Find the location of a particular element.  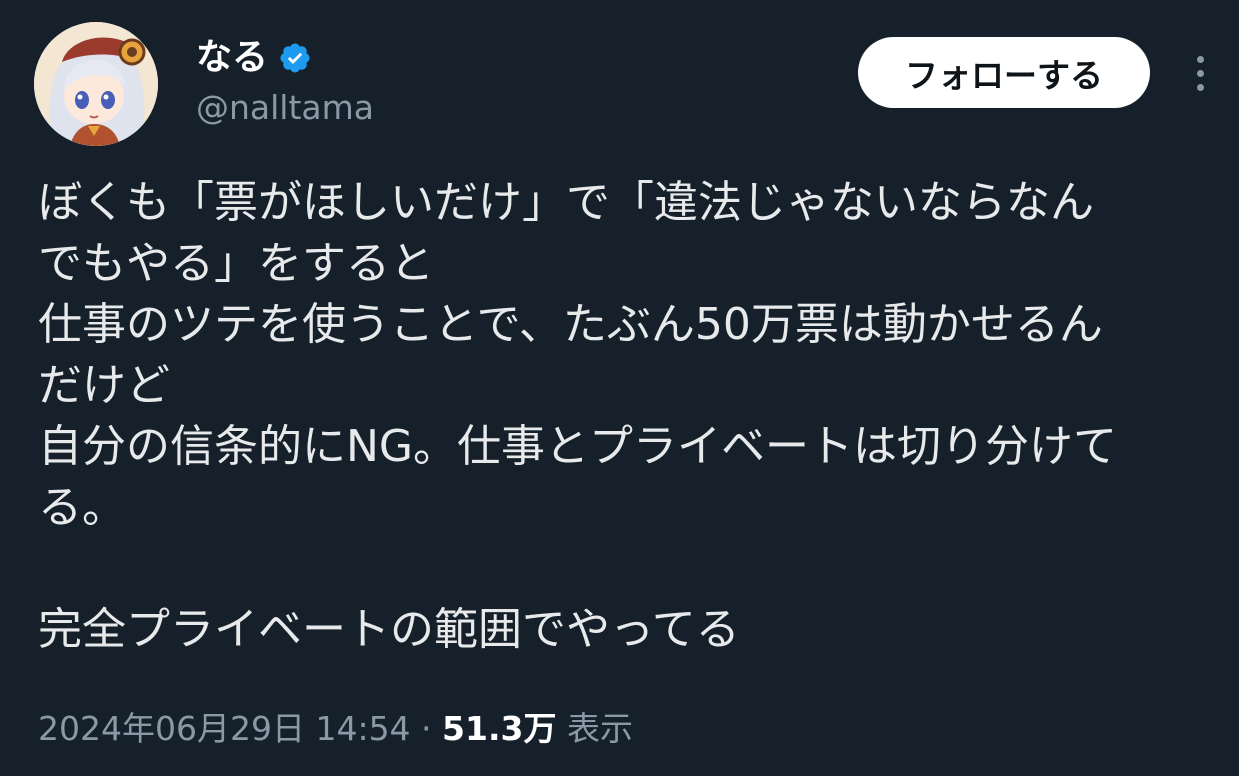

tweet-body-line: だけど is located at coordinates (104, 385).